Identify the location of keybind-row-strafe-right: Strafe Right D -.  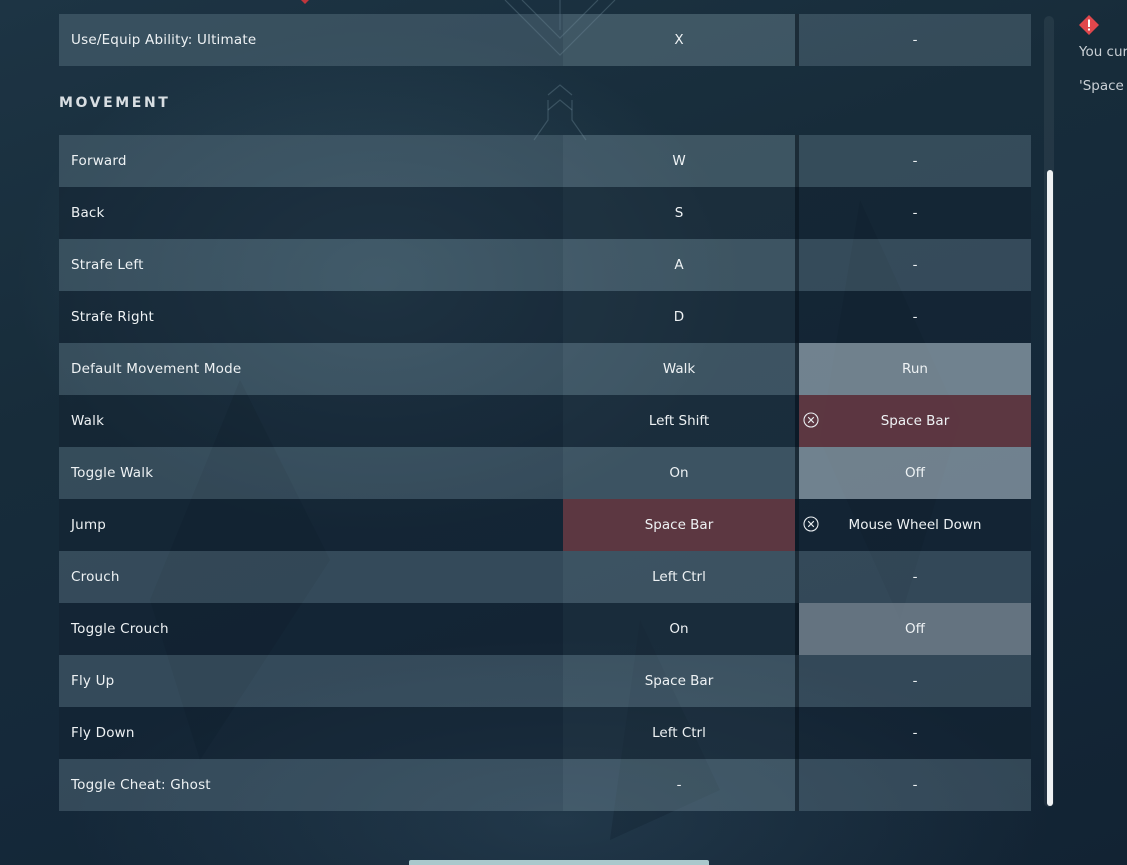
(545, 317).